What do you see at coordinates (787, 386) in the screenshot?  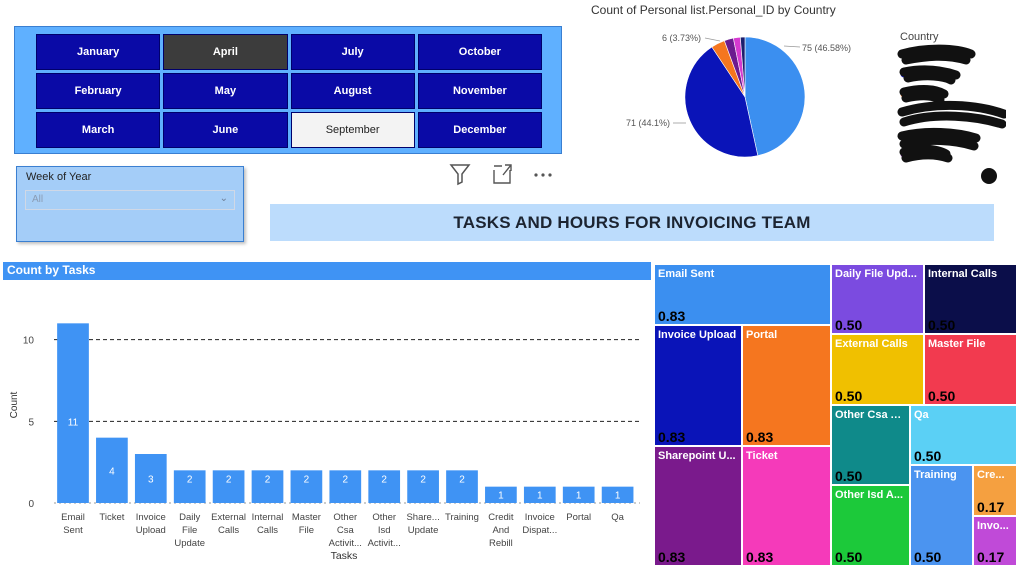 I see `treemap-tile: Portal 0.83` at bounding box center [787, 386].